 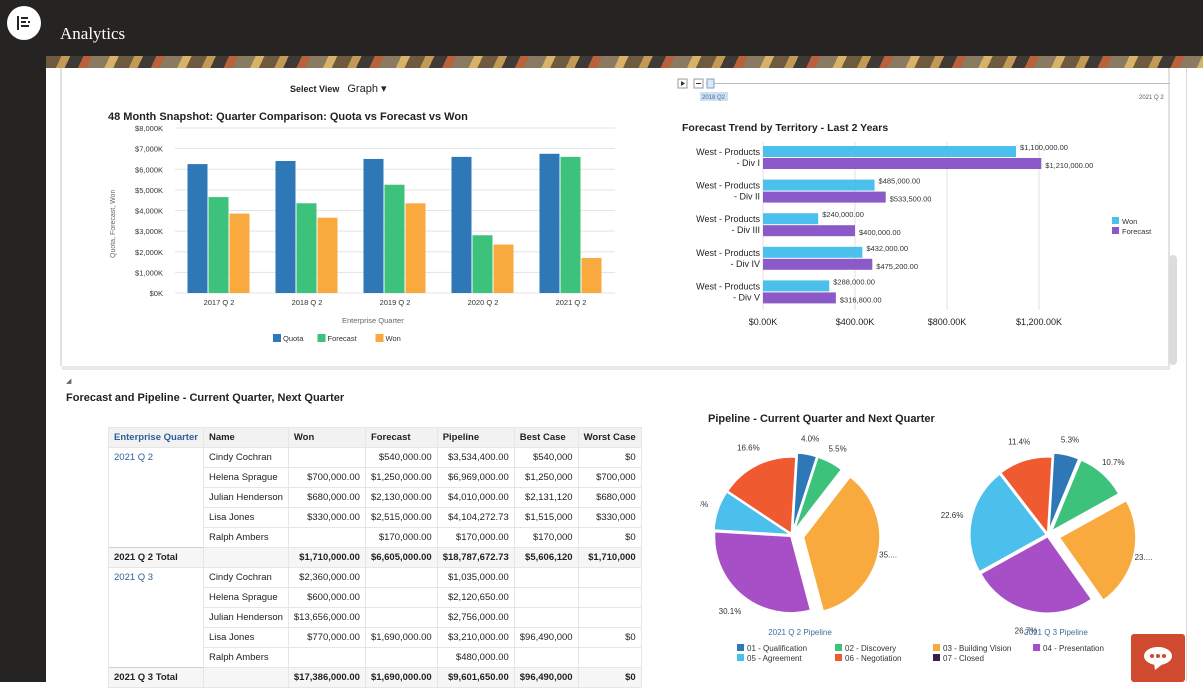 What do you see at coordinates (475, 477) in the screenshot?
I see `value-cell: $6,969,000.00` at bounding box center [475, 477].